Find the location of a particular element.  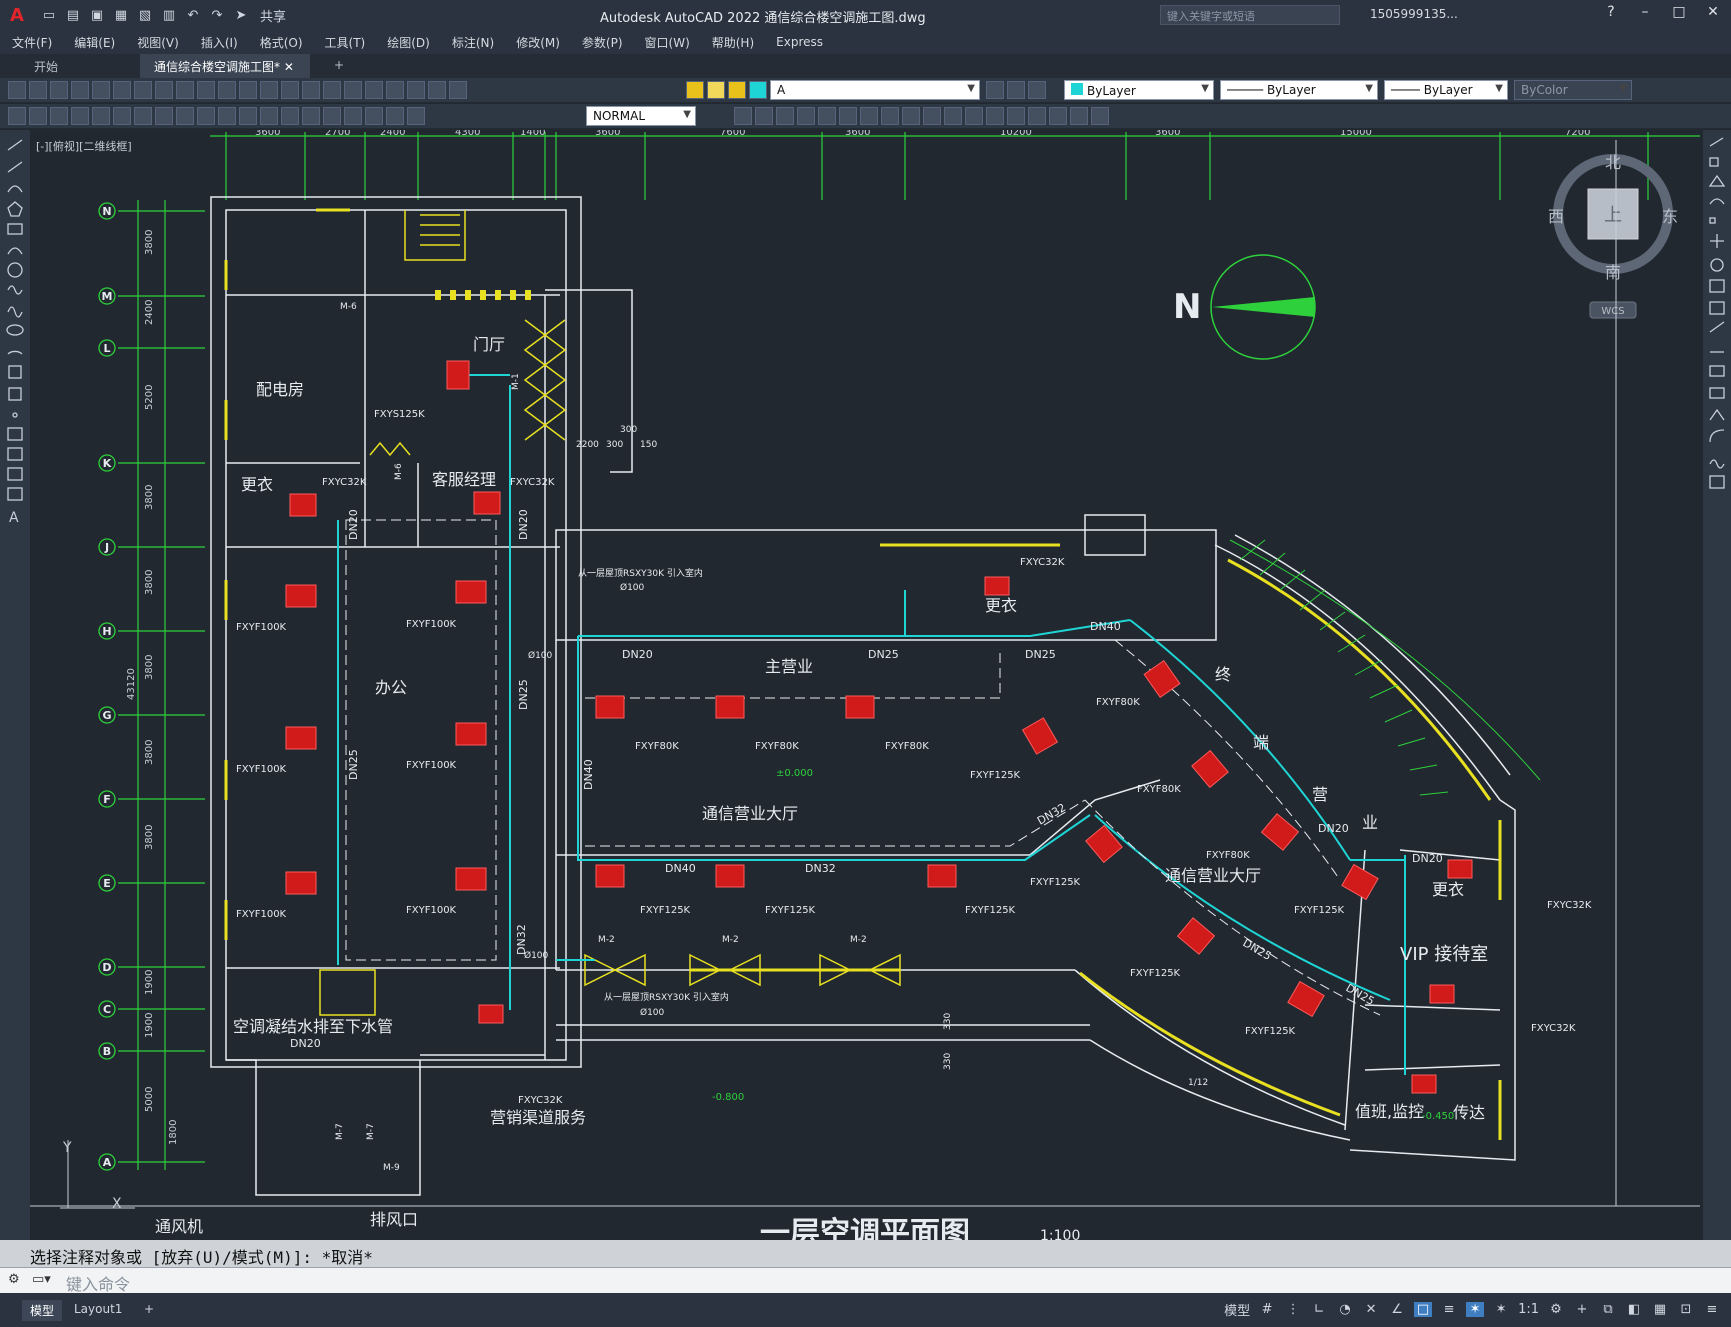

print-icon: ▥ is located at coordinates (169, 15).